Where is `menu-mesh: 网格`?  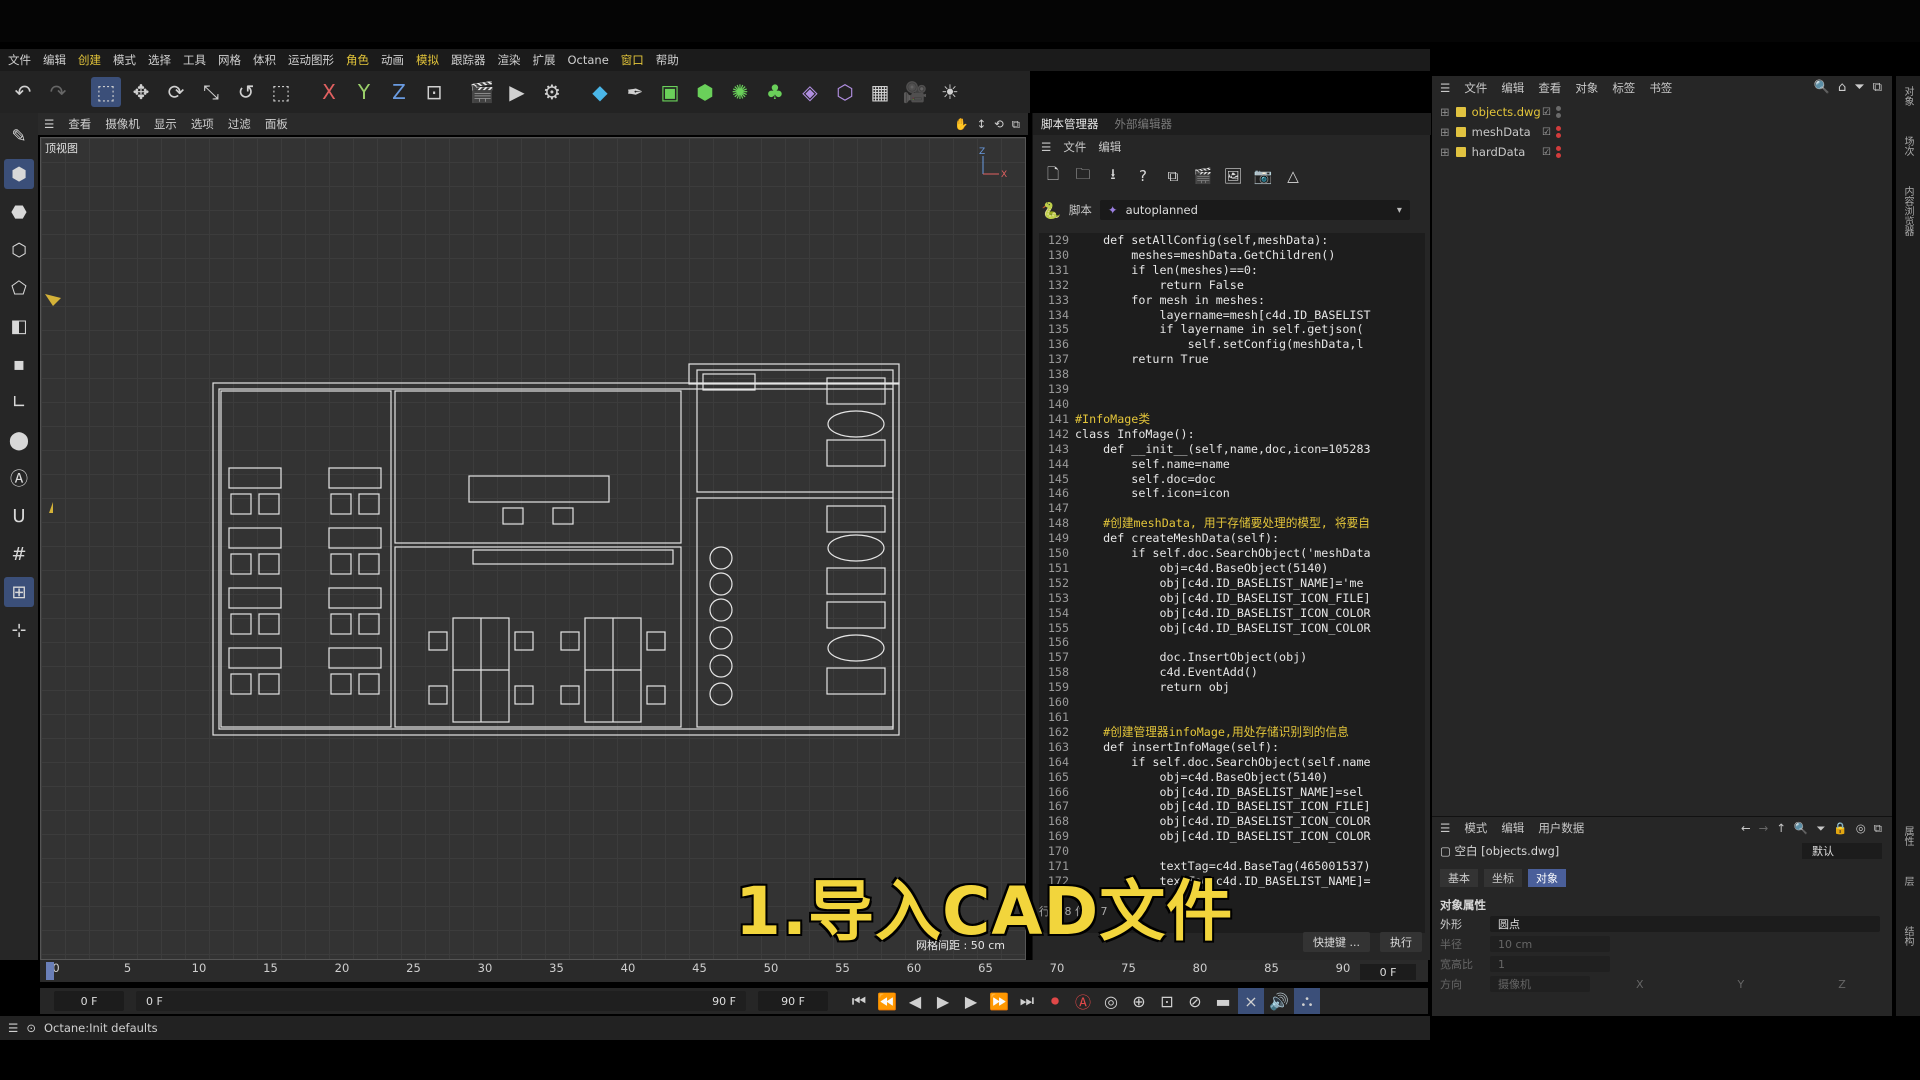
menu-mesh: 网格 is located at coordinates (229, 60).